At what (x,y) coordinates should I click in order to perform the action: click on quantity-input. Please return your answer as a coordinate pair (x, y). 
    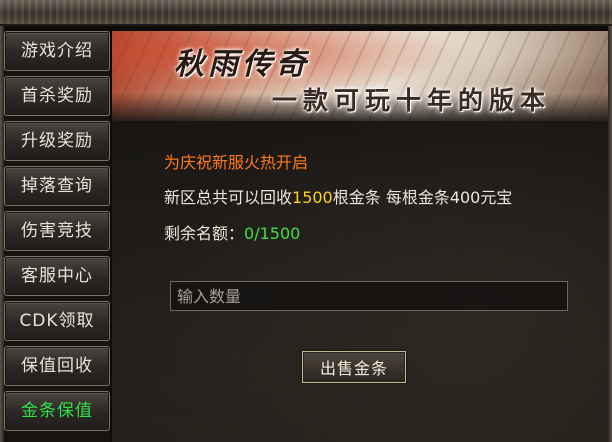
    Looking at the image, I should click on (369, 296).